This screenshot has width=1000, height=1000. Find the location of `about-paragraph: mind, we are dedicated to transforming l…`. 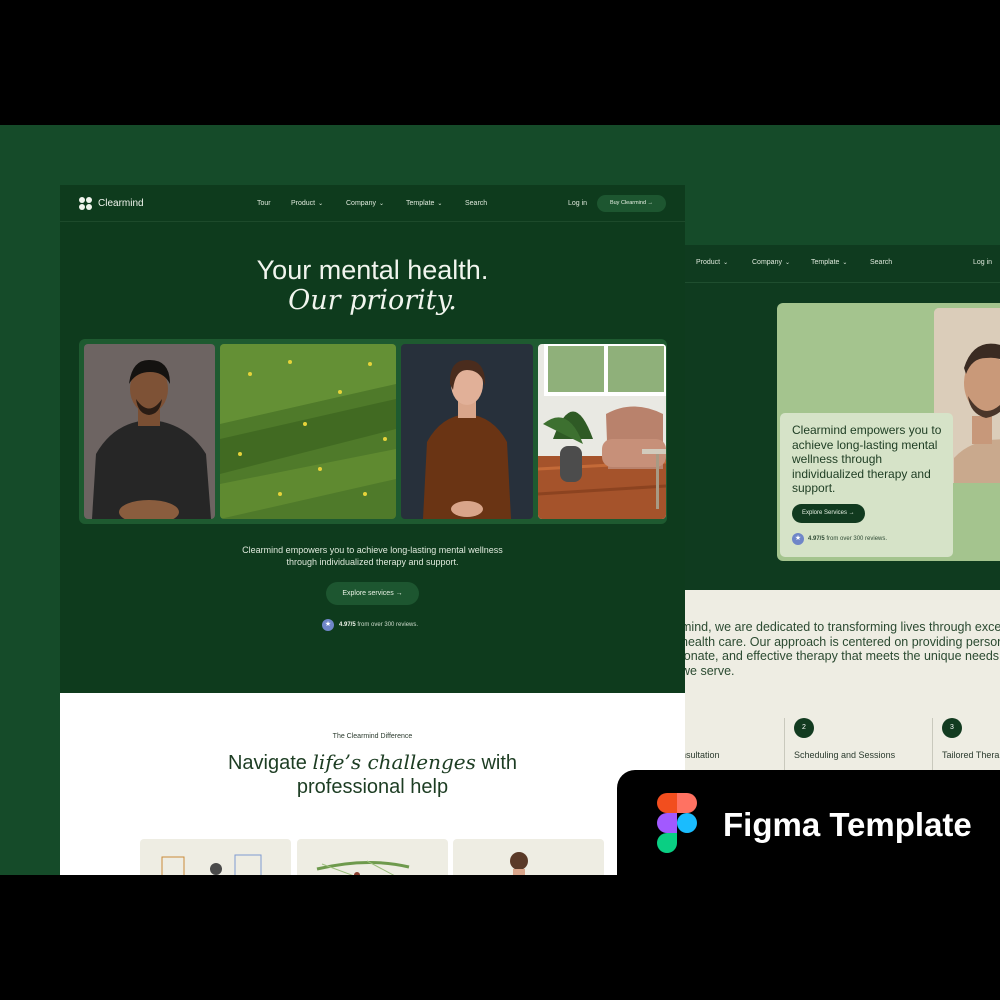

about-paragraph: mind, we are dedicated to transforming l… is located at coordinates (842, 649).